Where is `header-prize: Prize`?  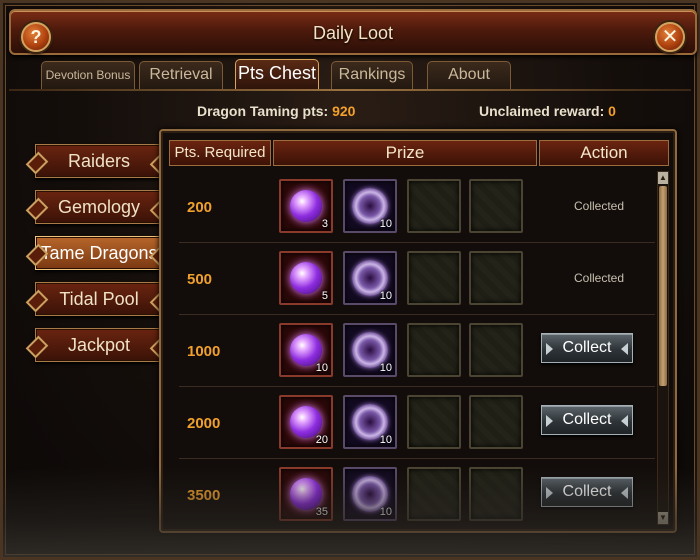
header-prize: Prize is located at coordinates (405, 153).